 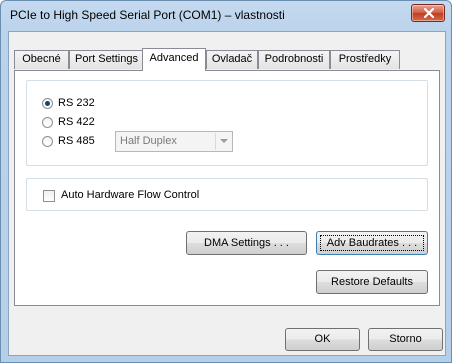 What do you see at coordinates (174, 59) in the screenshot?
I see `tab-advanced: Advanced` at bounding box center [174, 59].